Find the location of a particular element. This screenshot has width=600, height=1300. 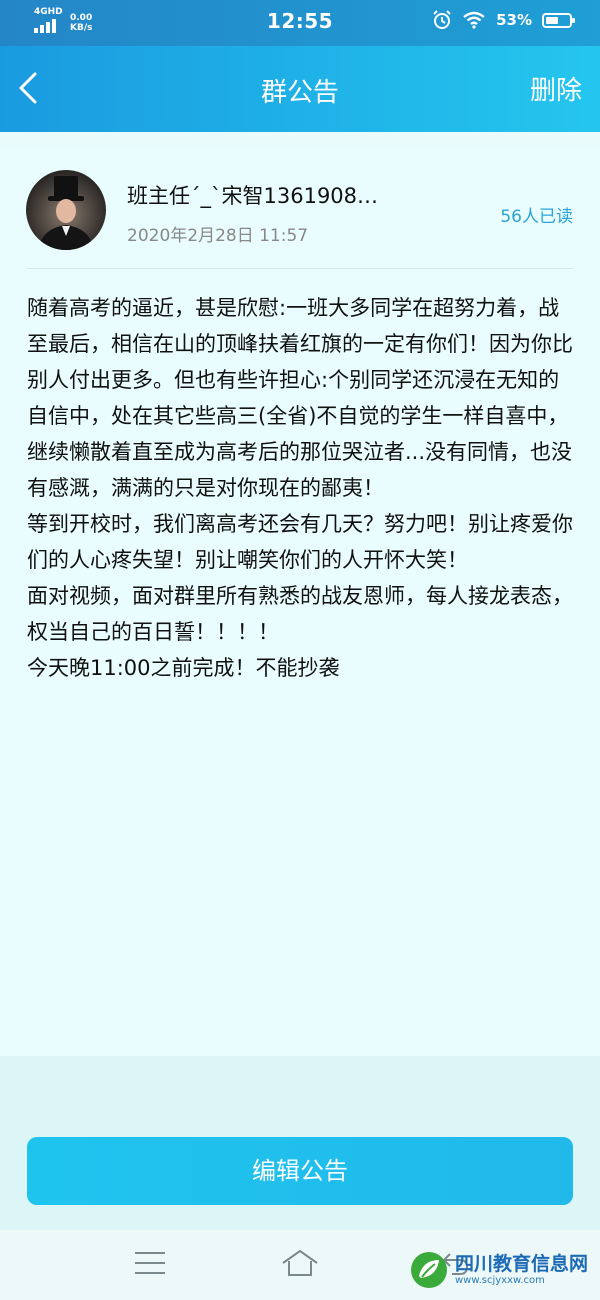

avatar is located at coordinates (66, 210).